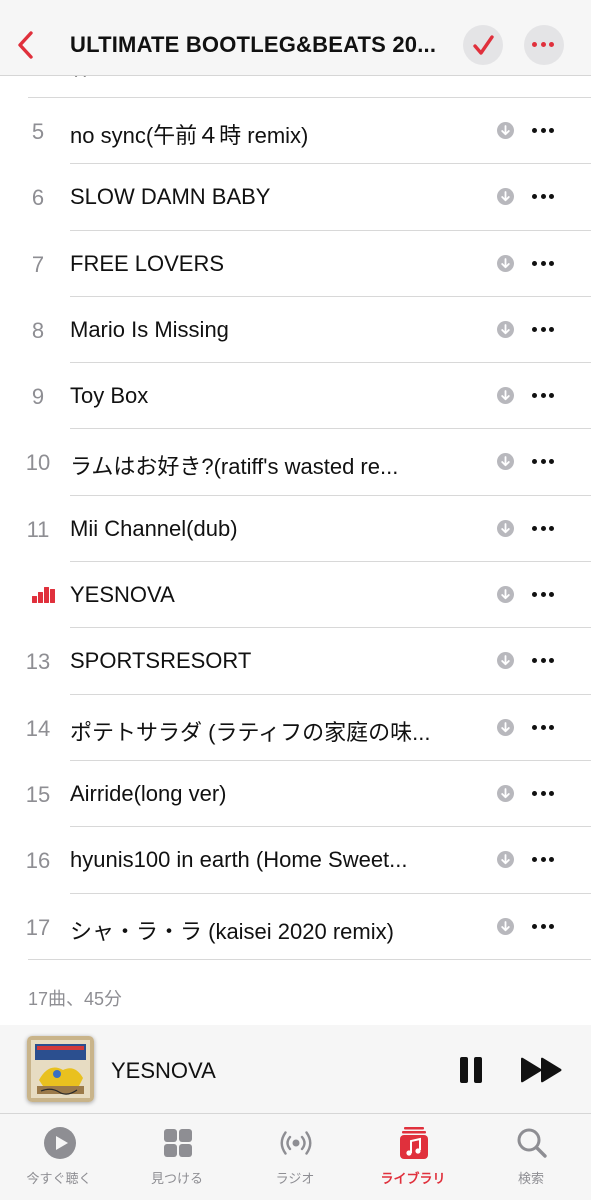  I want to click on track-title: Airride(long ver), so click(148, 793).